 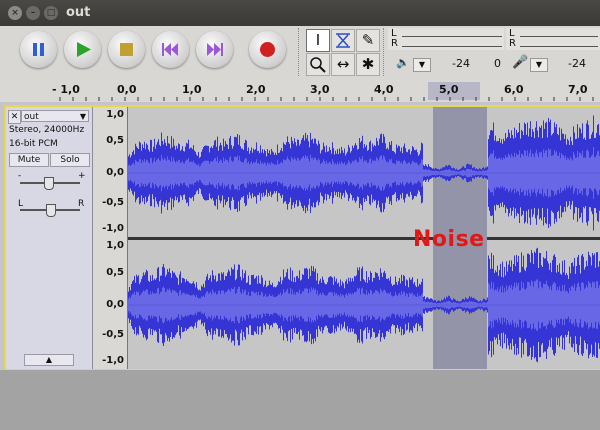 I want to click on record-icon, so click(x=267, y=49).